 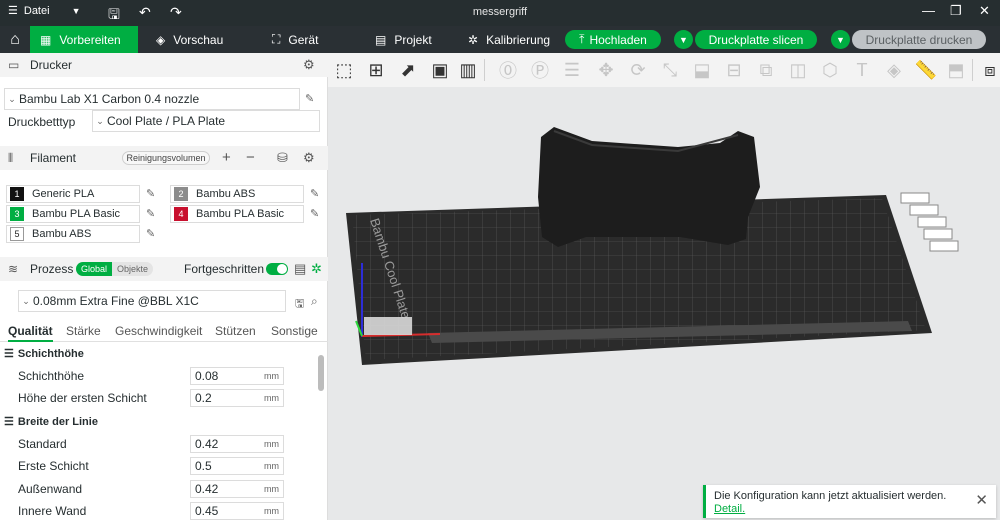 What do you see at coordinates (408, 70) in the screenshot?
I see `auto-orient-icon: ⬈` at bounding box center [408, 70].